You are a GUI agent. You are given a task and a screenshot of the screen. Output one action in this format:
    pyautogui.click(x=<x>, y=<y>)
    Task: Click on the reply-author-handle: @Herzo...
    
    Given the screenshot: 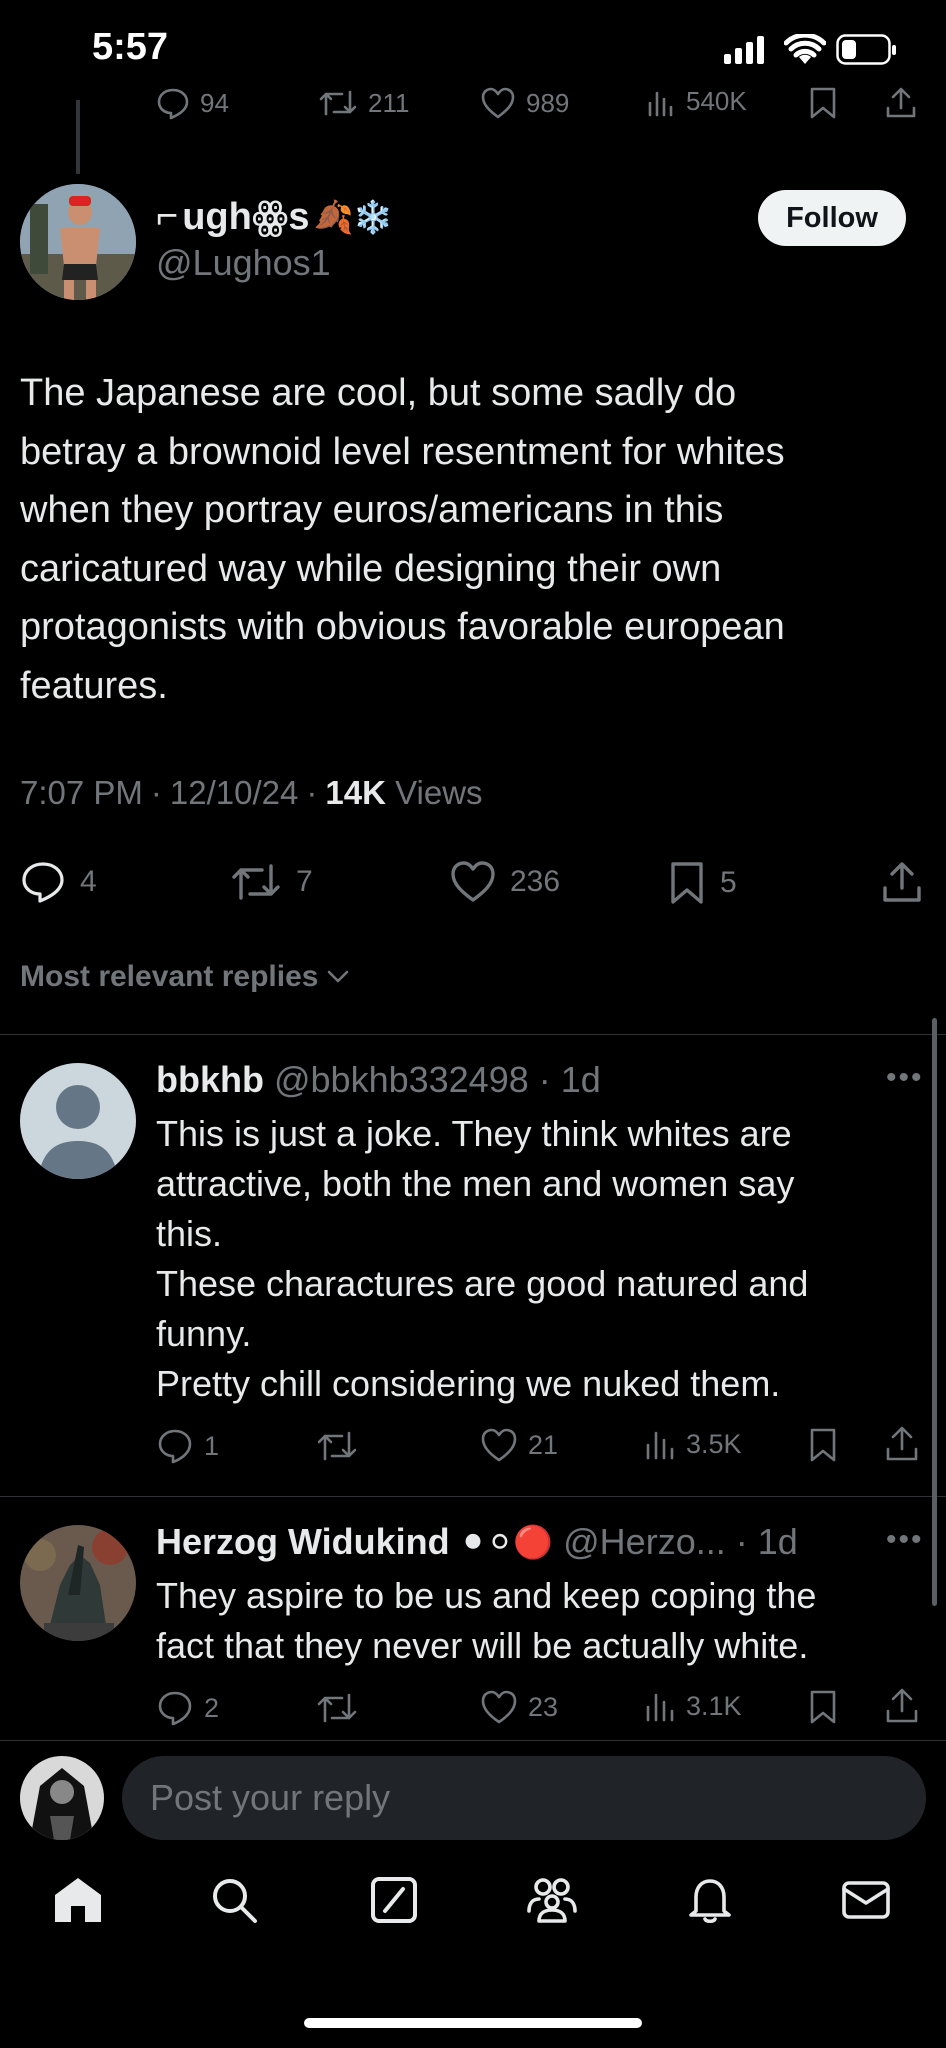 What is the action you would take?
    pyautogui.click(x=644, y=1542)
    